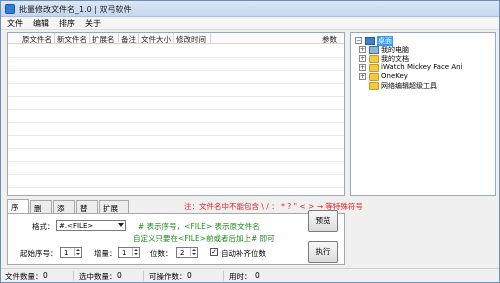 The height and width of the screenshot is (283, 500). Describe the element at coordinates (370, 41) in the screenshot. I see `desktop-icon` at that location.